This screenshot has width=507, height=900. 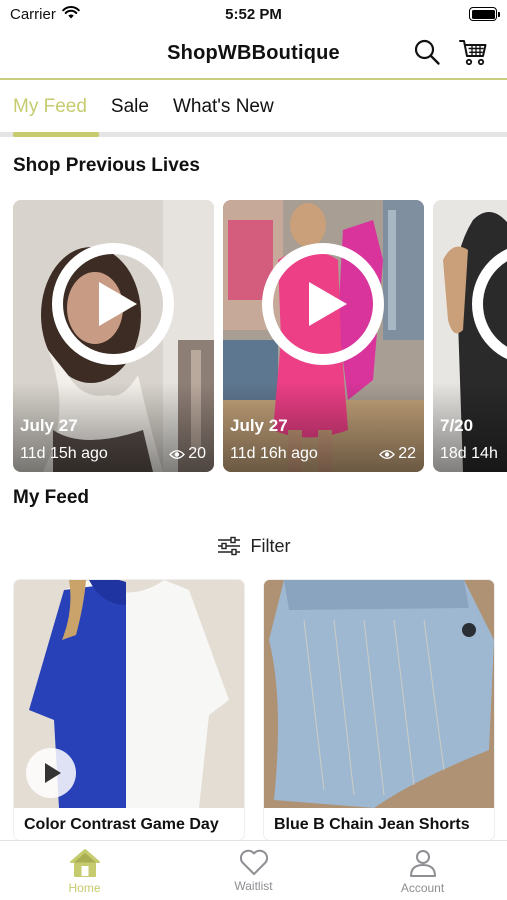 I want to click on live-card: July 27 11d 16h ago 22, so click(x=323, y=336).